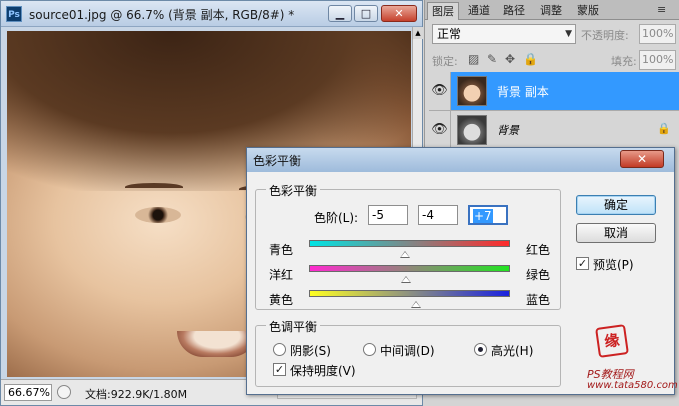 Image resolution: width=679 pixels, height=406 pixels. I want to click on group-legend: 色彩平衡, so click(293, 190).